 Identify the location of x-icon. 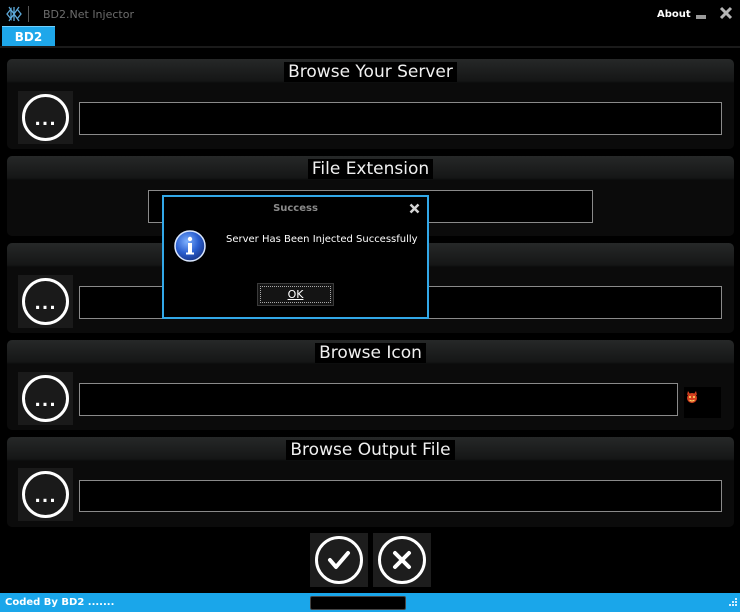
(402, 560).